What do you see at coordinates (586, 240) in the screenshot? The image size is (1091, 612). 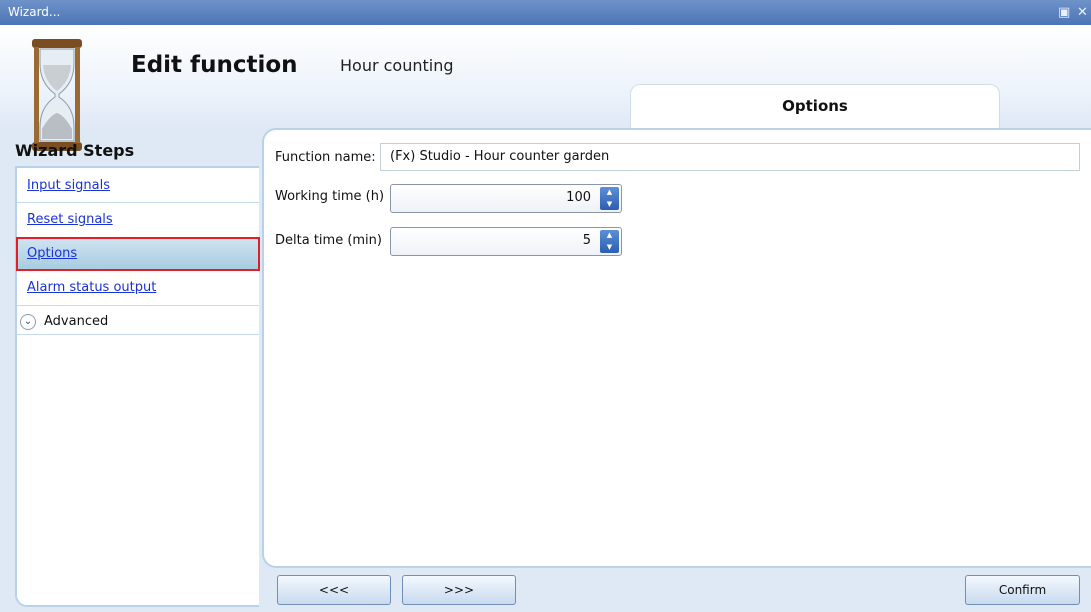 I see `delta-time-value: 5` at bounding box center [586, 240].